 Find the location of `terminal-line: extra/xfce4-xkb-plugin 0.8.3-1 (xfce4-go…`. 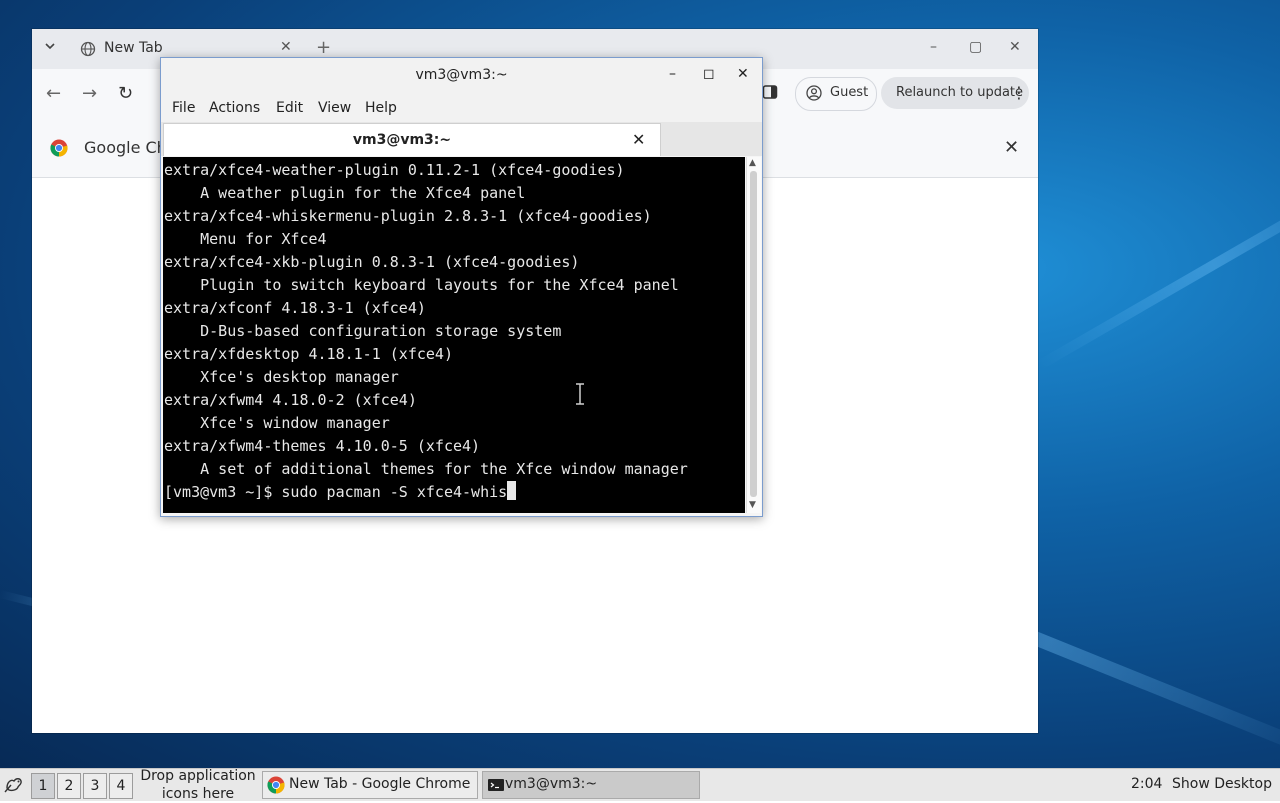

terminal-line: extra/xfce4-xkb-plugin 0.8.3-1 (xfce4-go… is located at coordinates (371, 262).